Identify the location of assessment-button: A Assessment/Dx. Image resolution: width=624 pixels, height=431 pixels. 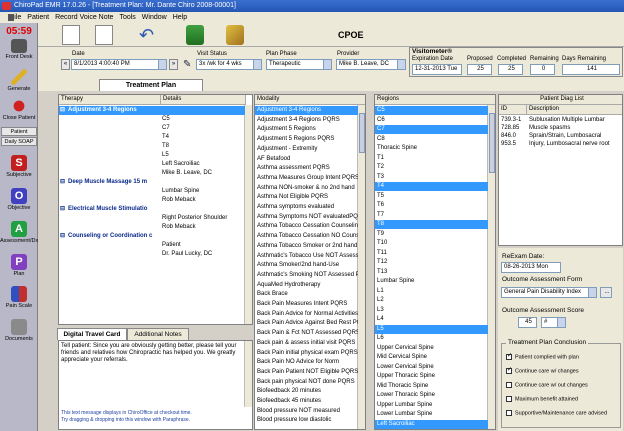
(19, 232).